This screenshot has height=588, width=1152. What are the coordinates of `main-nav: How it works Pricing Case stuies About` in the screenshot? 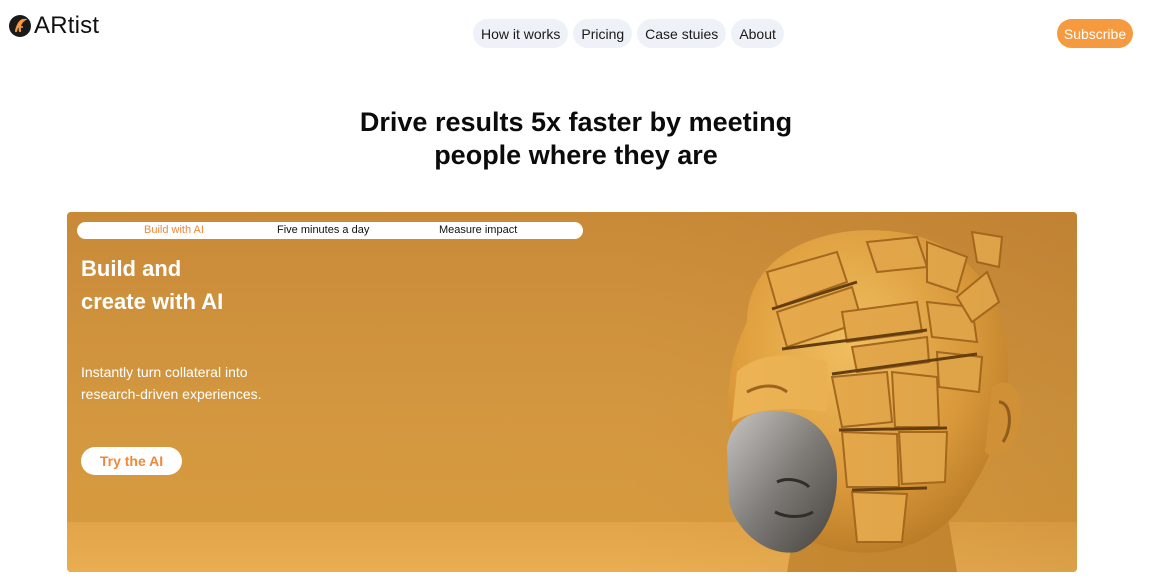 It's located at (628, 33).